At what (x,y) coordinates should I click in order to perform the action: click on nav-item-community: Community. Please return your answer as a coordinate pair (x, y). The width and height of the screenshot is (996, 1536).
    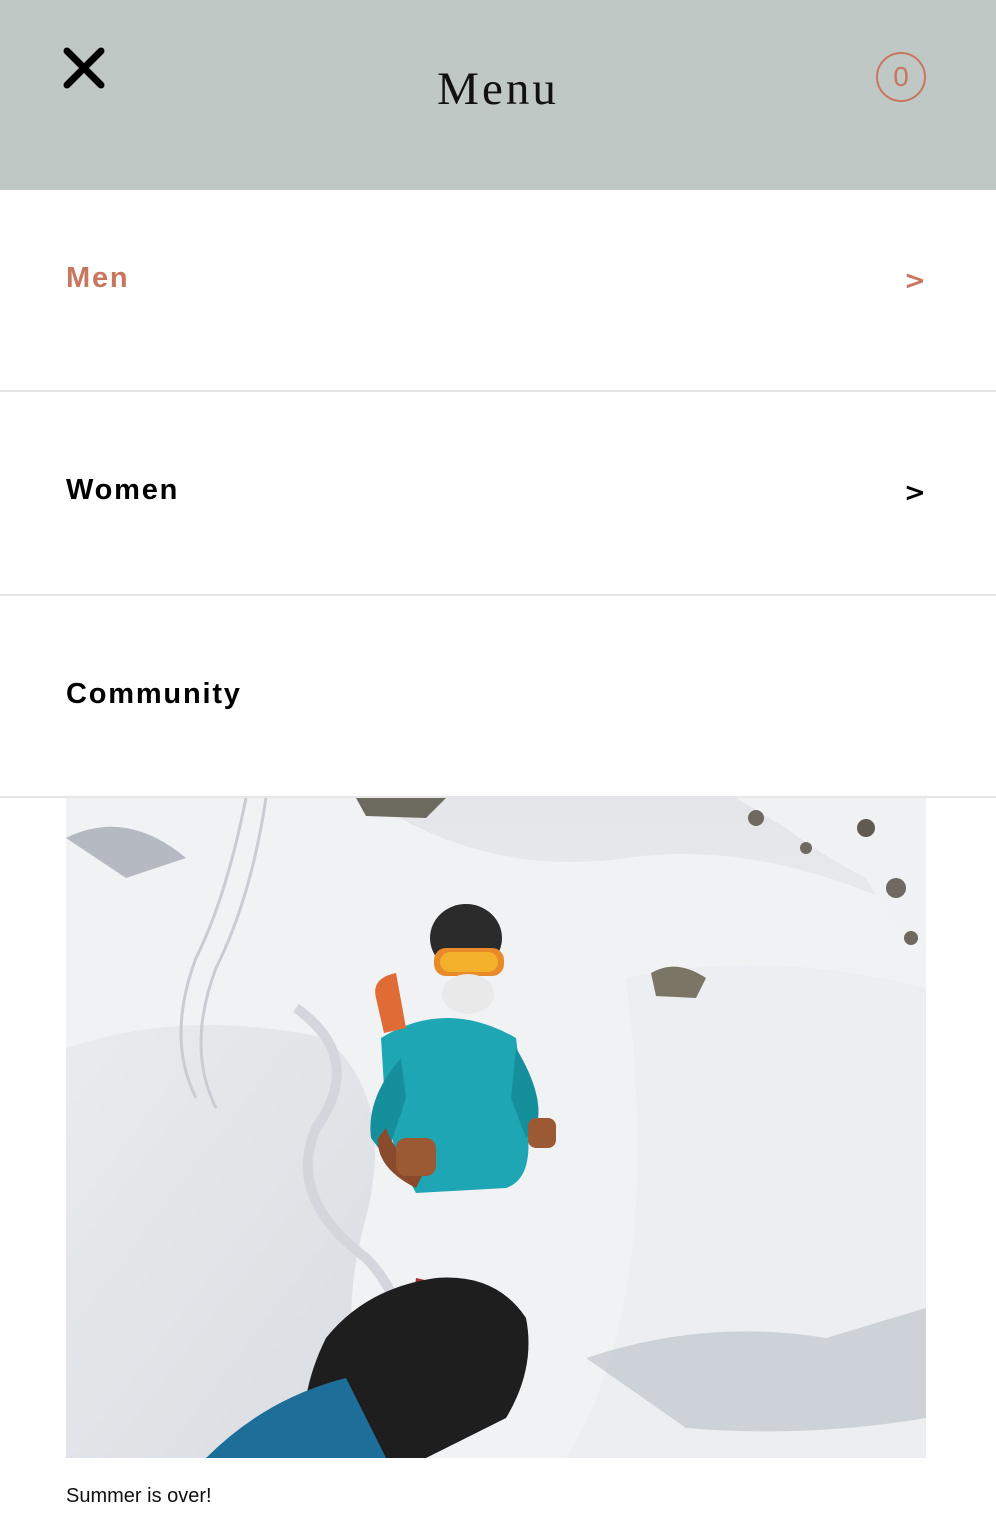
    Looking at the image, I should click on (498, 697).